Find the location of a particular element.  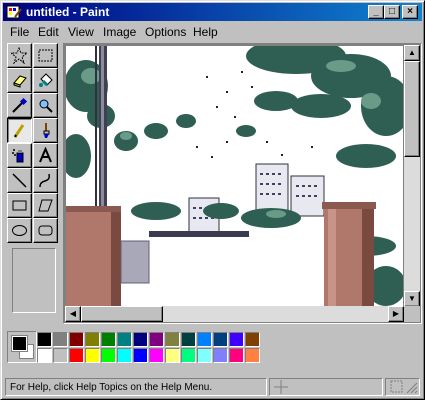

curve-icon is located at coordinates (44, 180).